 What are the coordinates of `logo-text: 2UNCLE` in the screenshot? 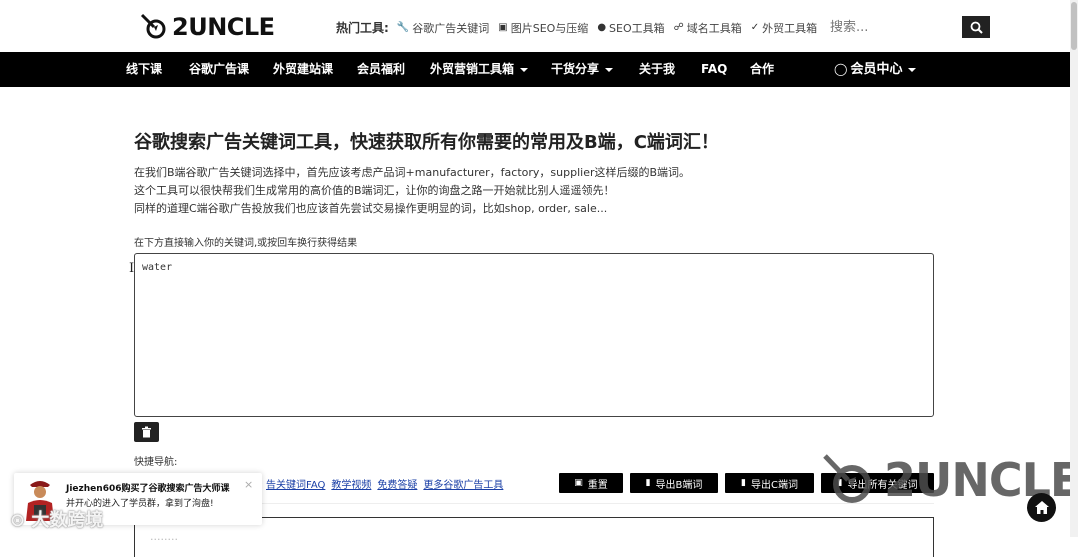 It's located at (223, 27).